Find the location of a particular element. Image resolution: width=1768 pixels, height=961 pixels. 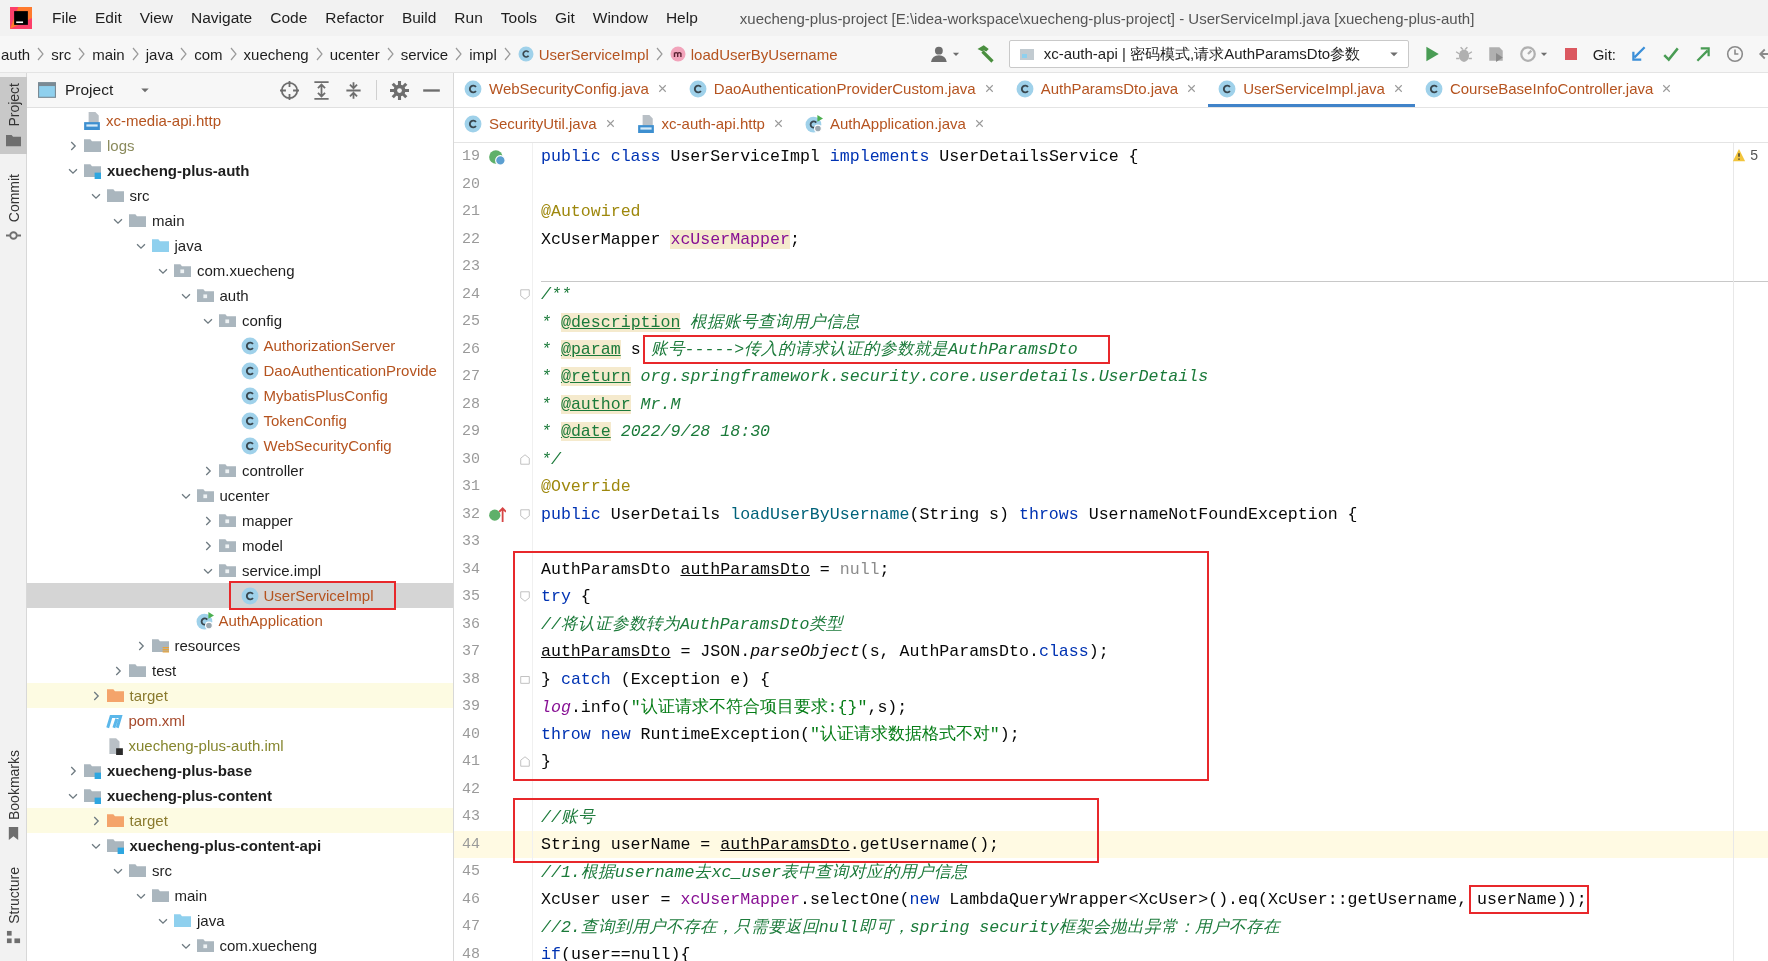

code-line: * @author Mr.M is located at coordinates (611, 404).